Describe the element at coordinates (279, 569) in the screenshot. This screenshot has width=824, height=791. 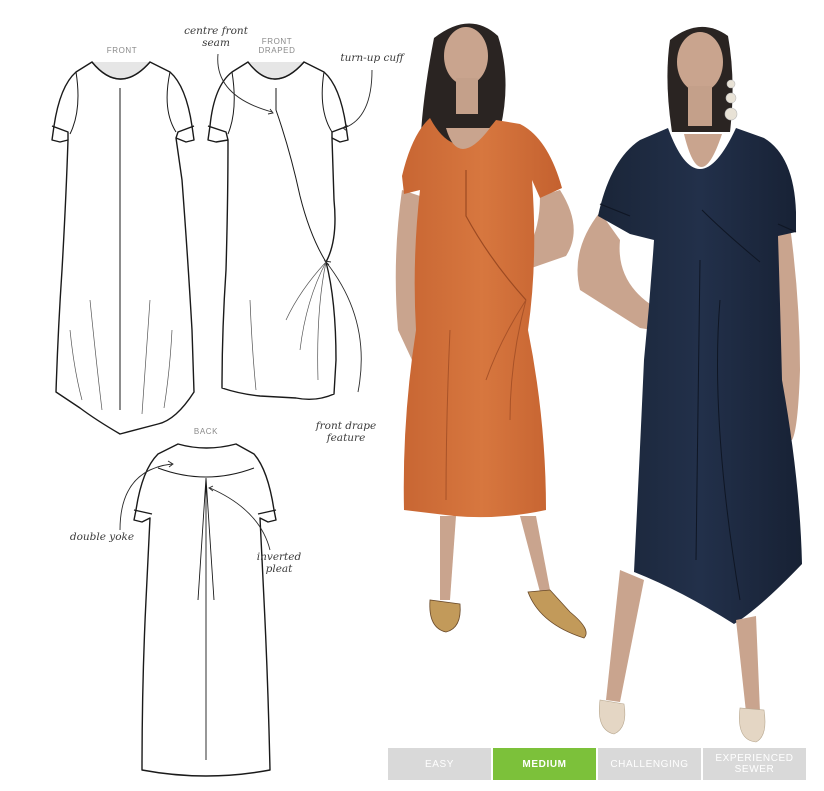
I see `annotation-inverted-pleat-line2: pleat` at that location.